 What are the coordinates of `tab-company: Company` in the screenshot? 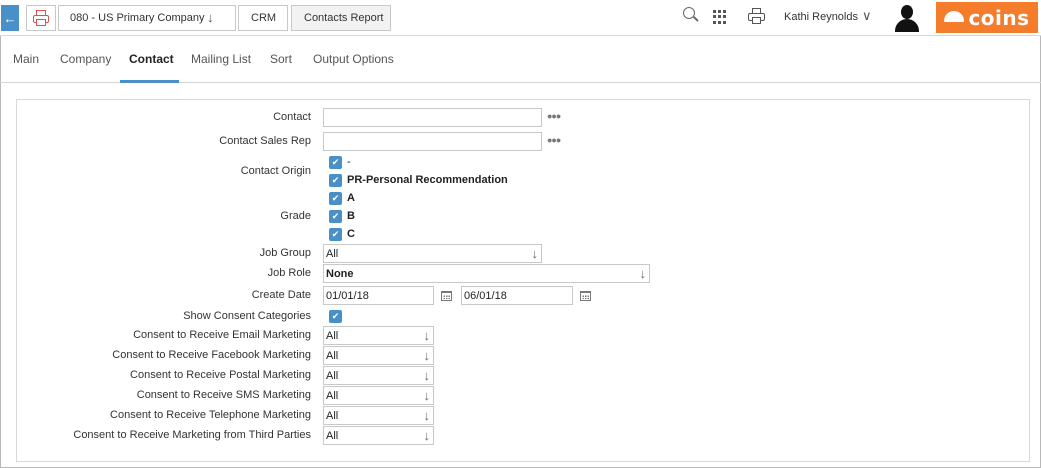 It's located at (85, 59).